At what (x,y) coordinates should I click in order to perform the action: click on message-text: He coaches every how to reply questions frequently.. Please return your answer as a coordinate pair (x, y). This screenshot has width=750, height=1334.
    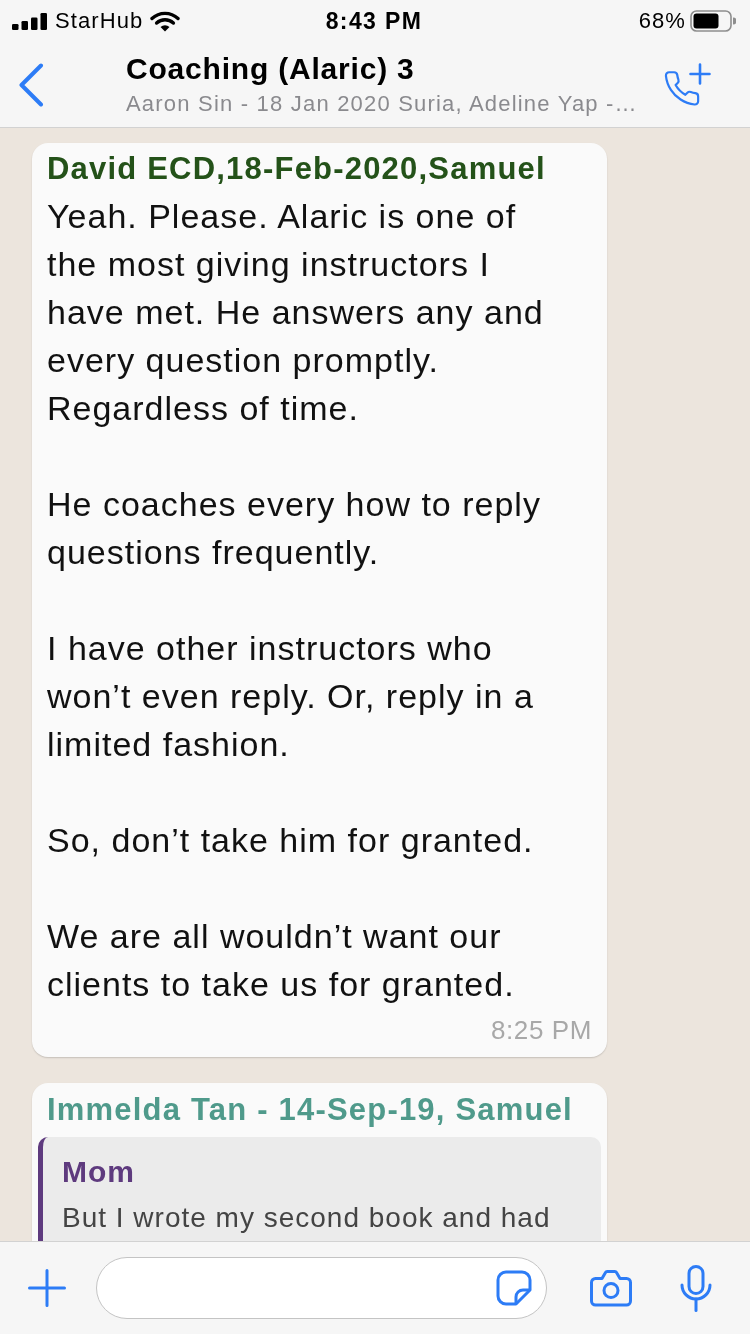
    Looking at the image, I should click on (294, 528).